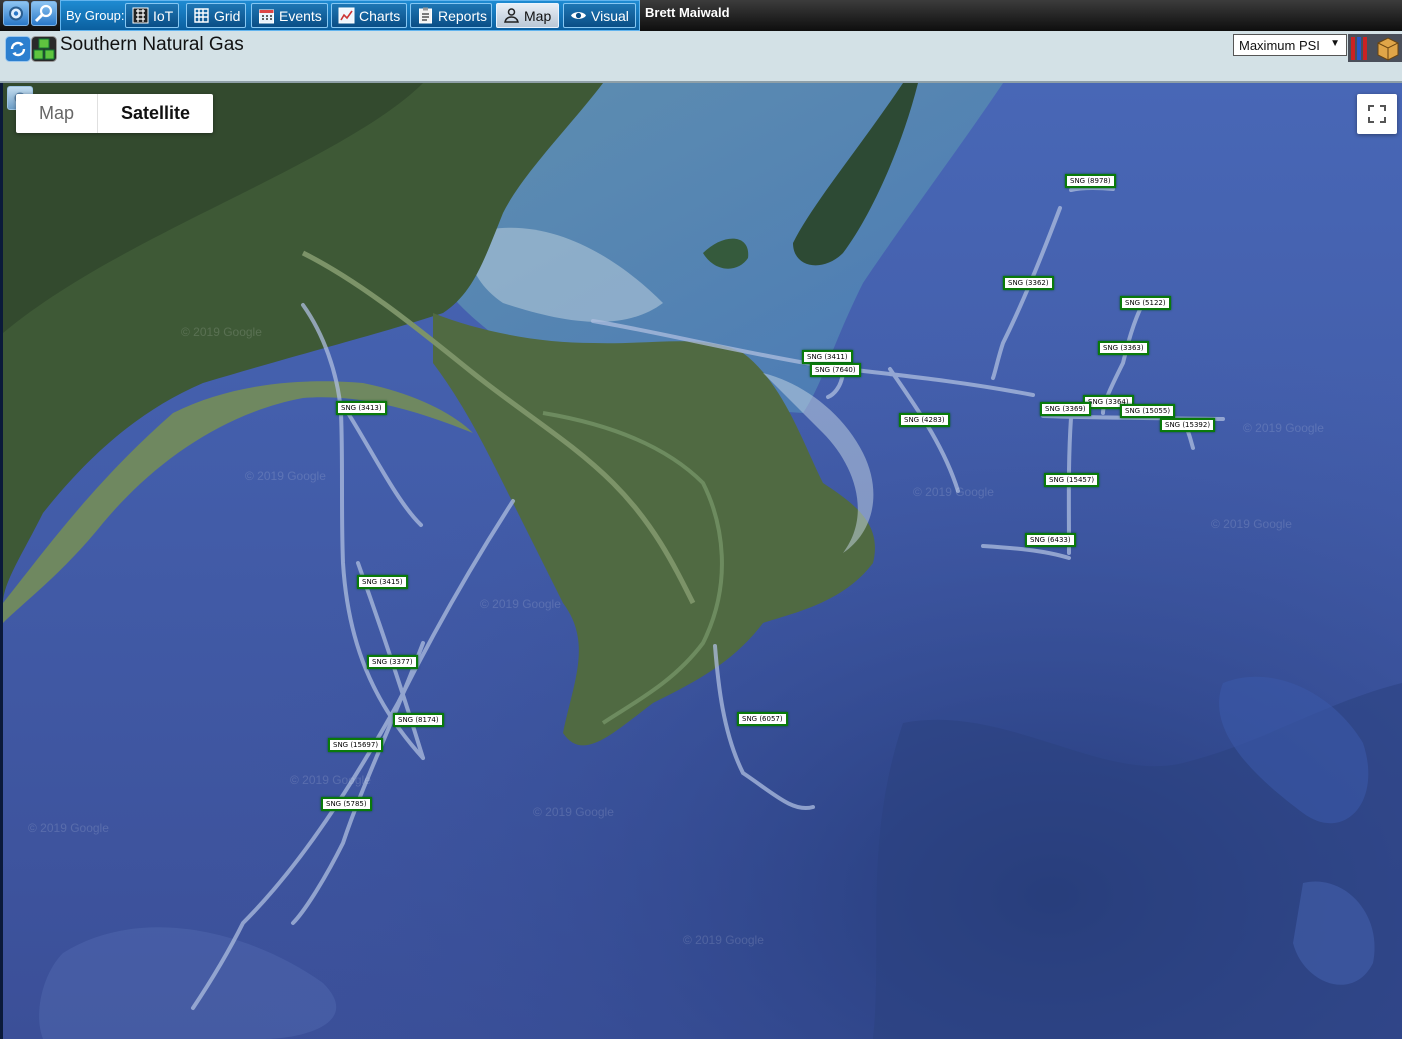 This screenshot has height=1039, width=1402. I want to click on well-marker: SNG (15055), so click(1148, 411).